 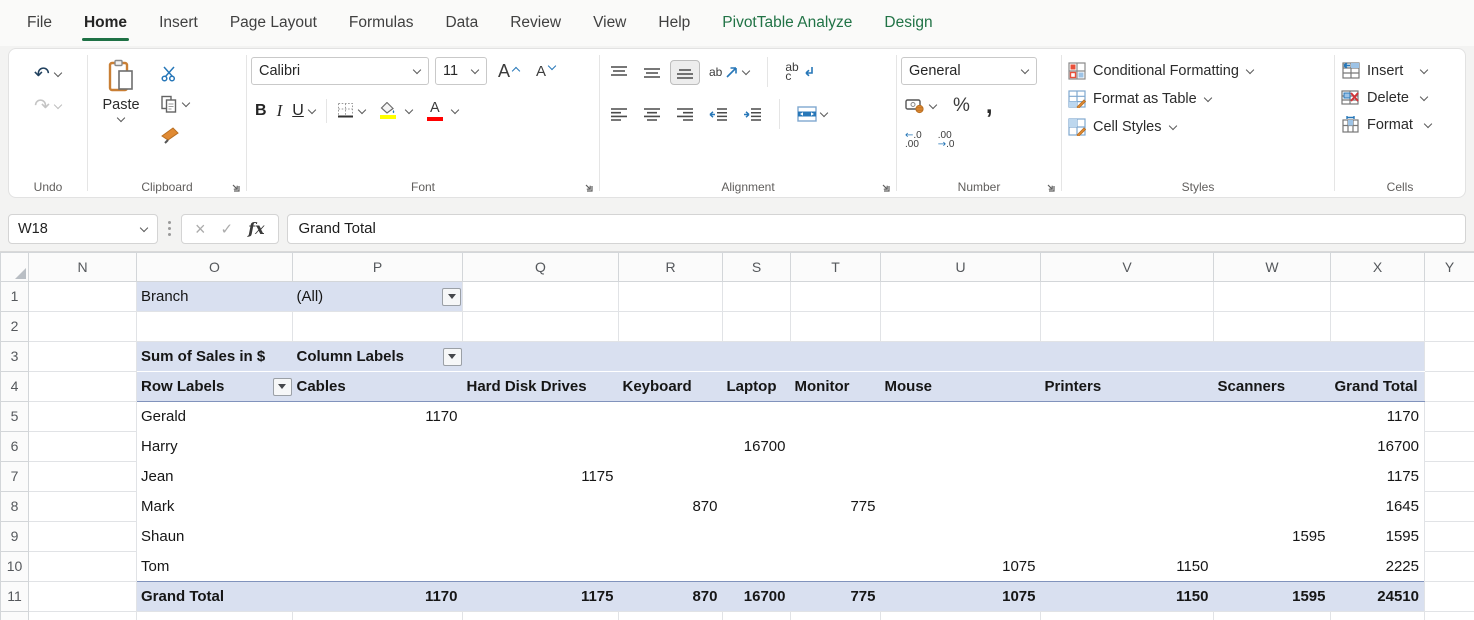 What do you see at coordinates (913, 140) in the screenshot?
I see `increase-decimal-button: ←.0.00` at bounding box center [913, 140].